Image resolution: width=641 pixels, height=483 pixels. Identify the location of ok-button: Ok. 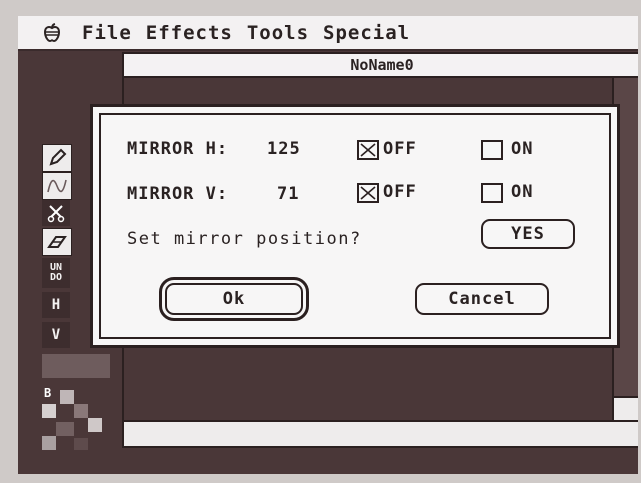
(234, 299).